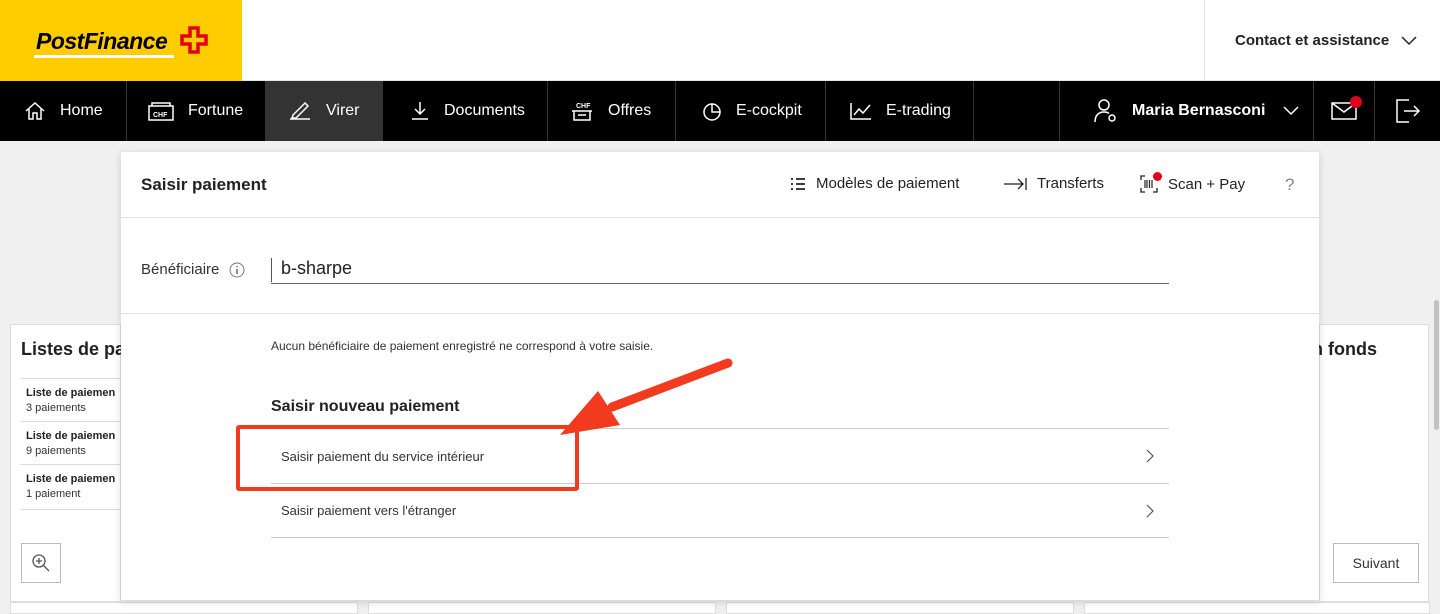  I want to click on contact-assistance-menu: Contact et assistance, so click(1322, 40).